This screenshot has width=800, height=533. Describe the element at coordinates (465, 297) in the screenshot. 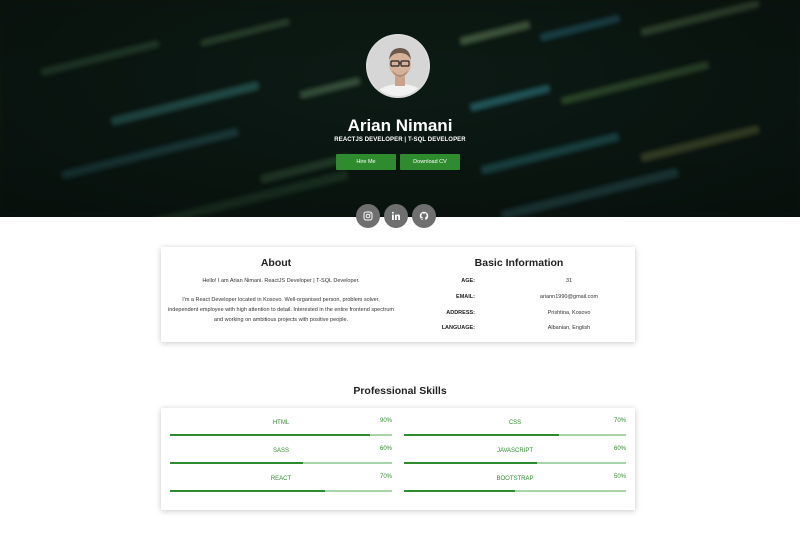

I see `info-label: EMAIL:` at that location.